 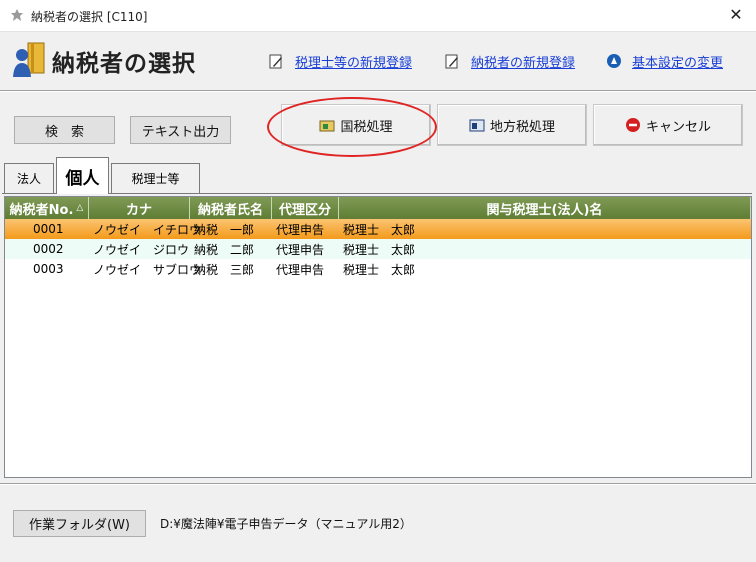 I want to click on settings-icon, so click(x=614, y=61).